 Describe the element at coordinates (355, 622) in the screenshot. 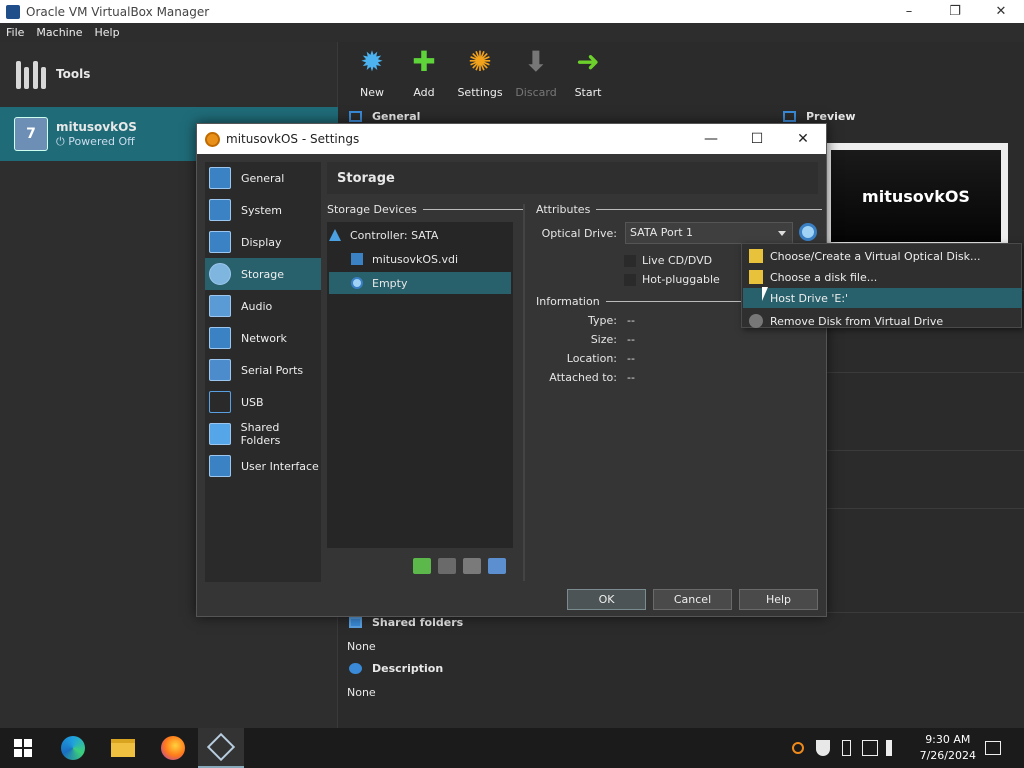

I see `shared-folders-icon` at that location.